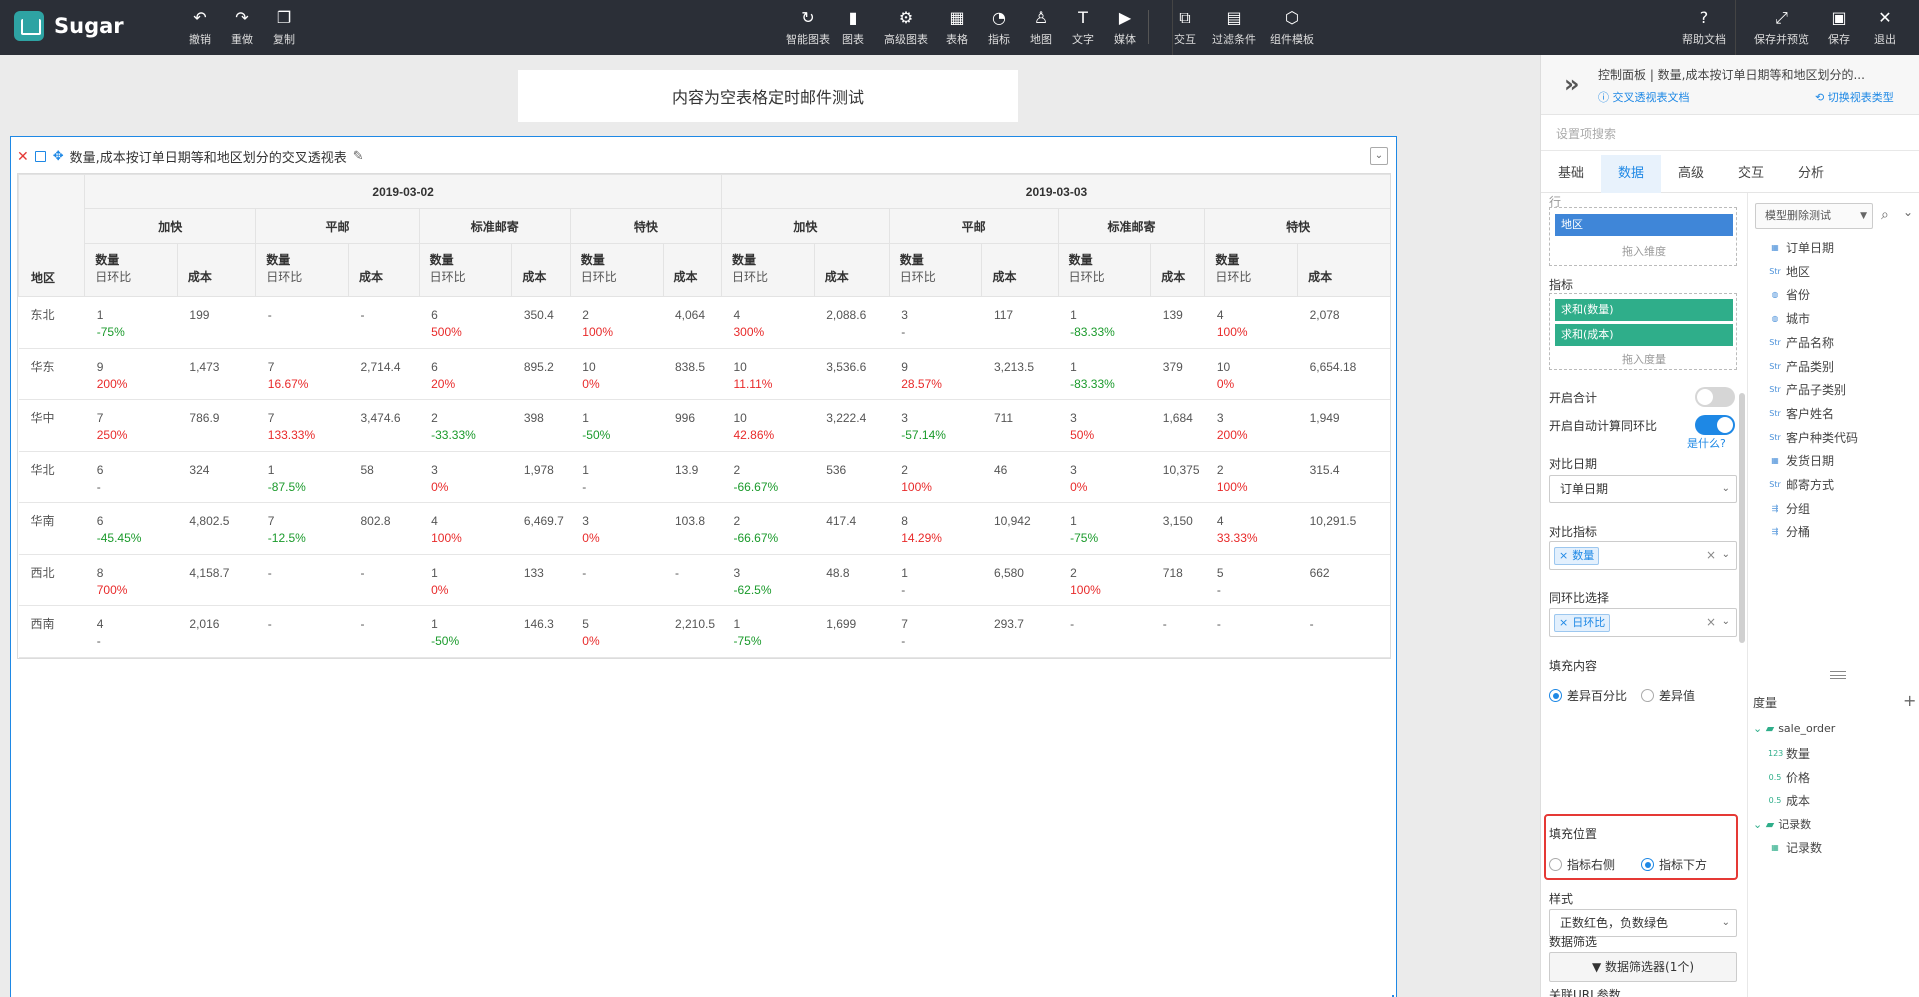 The image size is (1919, 997). What do you see at coordinates (1588, 695) in the screenshot?
I see `radio-diff-percent: 差异百分比` at bounding box center [1588, 695].